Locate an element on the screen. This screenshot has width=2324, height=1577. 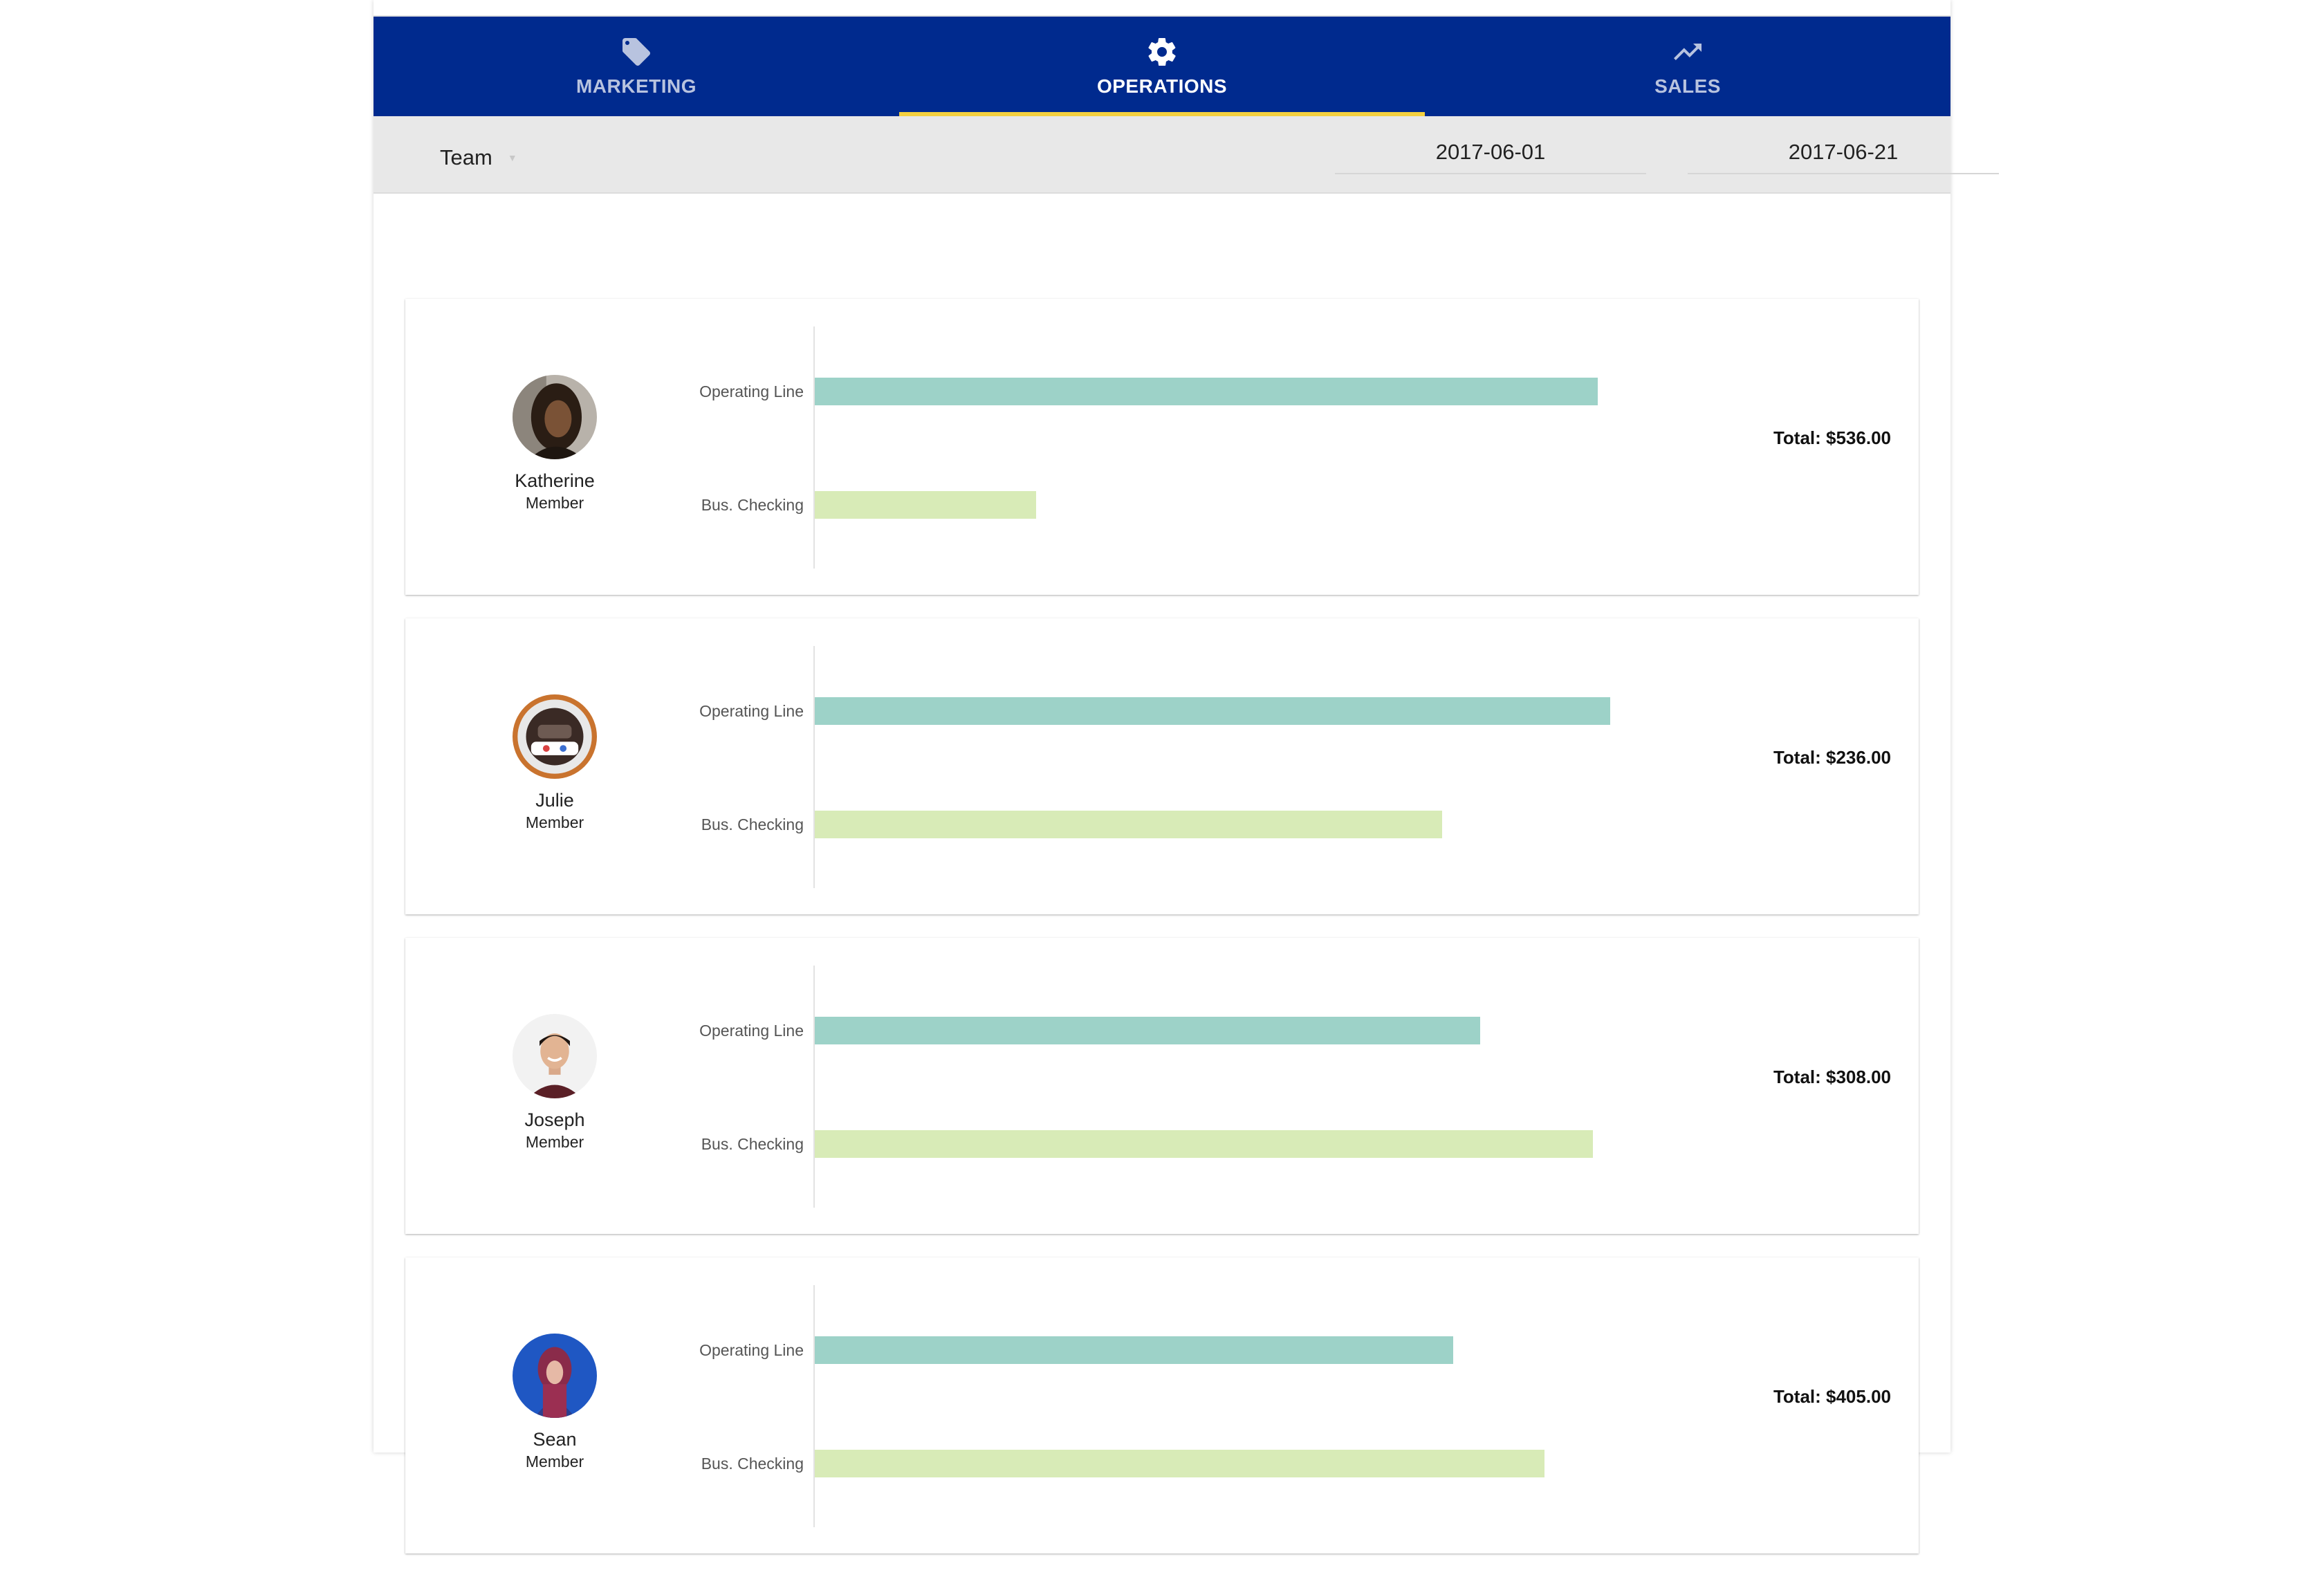
tag-icon is located at coordinates (636, 51).